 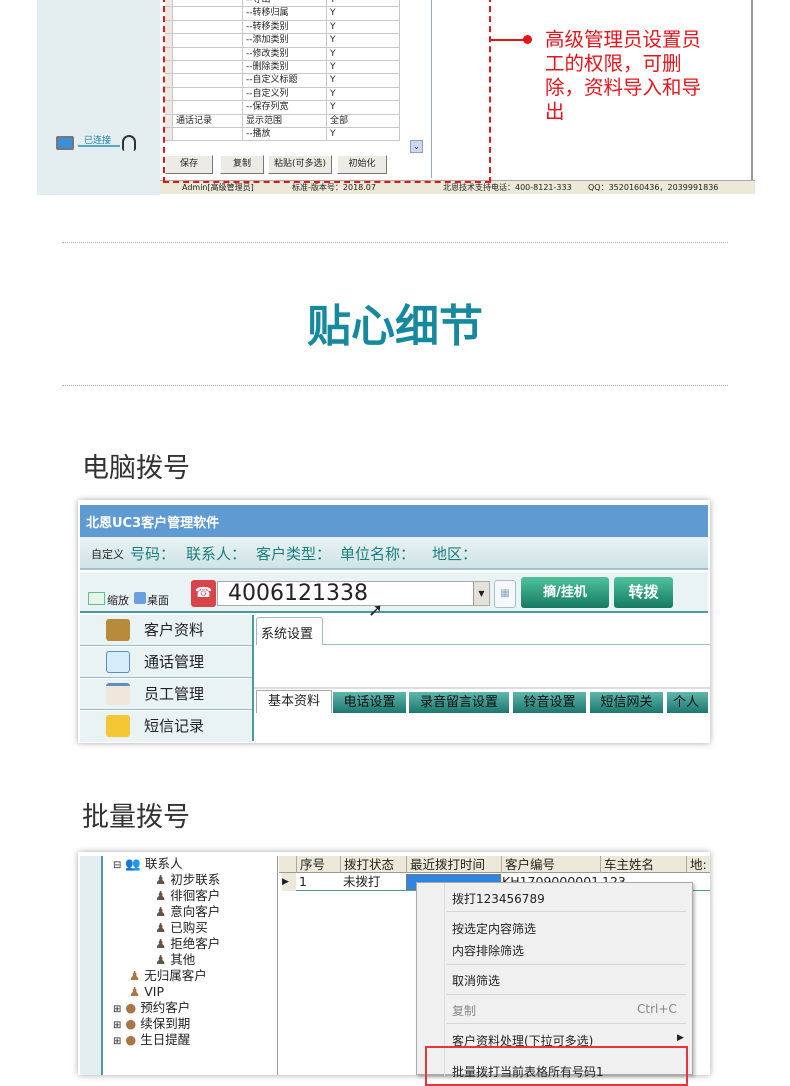 What do you see at coordinates (154, 991) in the screenshot?
I see `tree-label: VIP` at bounding box center [154, 991].